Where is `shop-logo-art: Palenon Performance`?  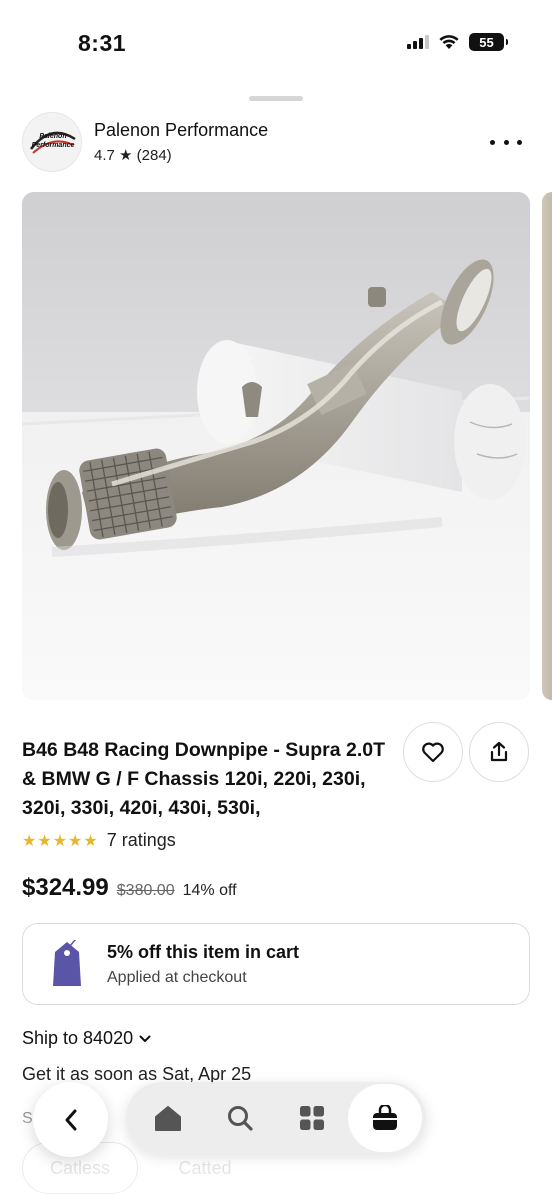
shop-logo-art: Palenon Performance is located at coordinates (53, 142).